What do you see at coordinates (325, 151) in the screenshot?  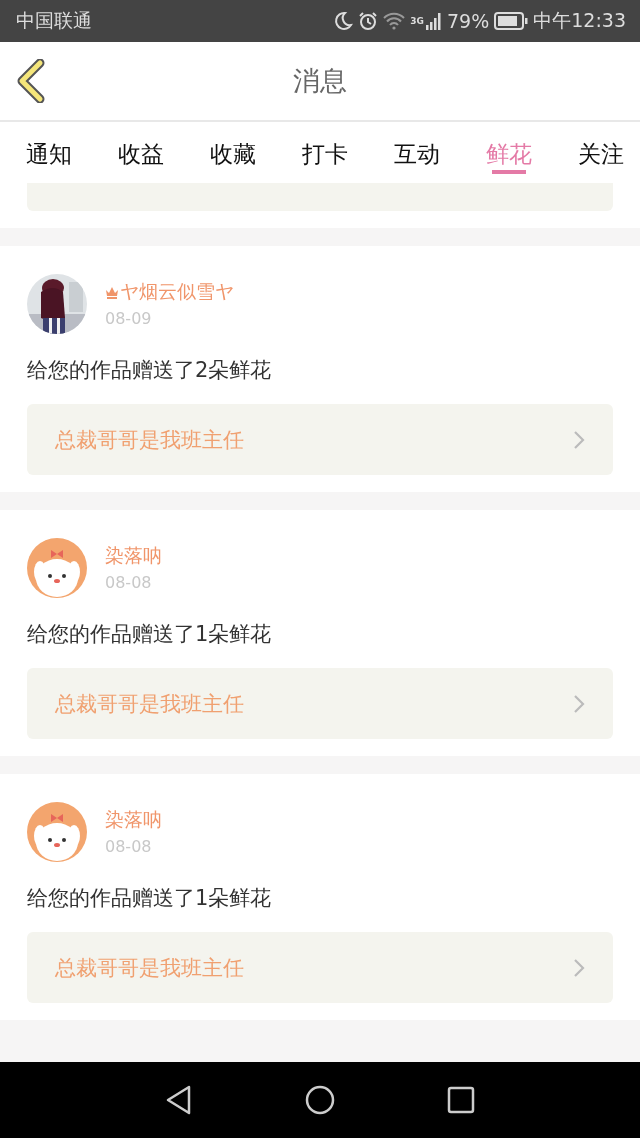 I see `tab: 打卡` at bounding box center [325, 151].